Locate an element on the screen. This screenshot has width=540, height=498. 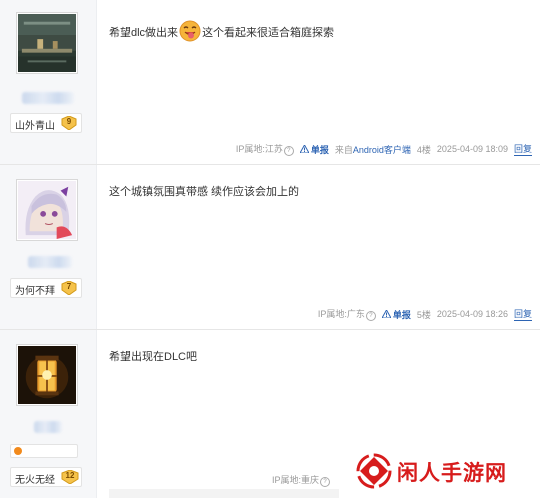
user-level-box: 无火无经 12 is located at coordinates (46, 477).